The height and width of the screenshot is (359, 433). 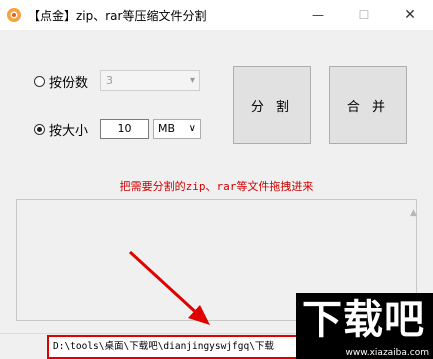 I want to click on watermark-text: 下载吧, so click(x=363, y=320).